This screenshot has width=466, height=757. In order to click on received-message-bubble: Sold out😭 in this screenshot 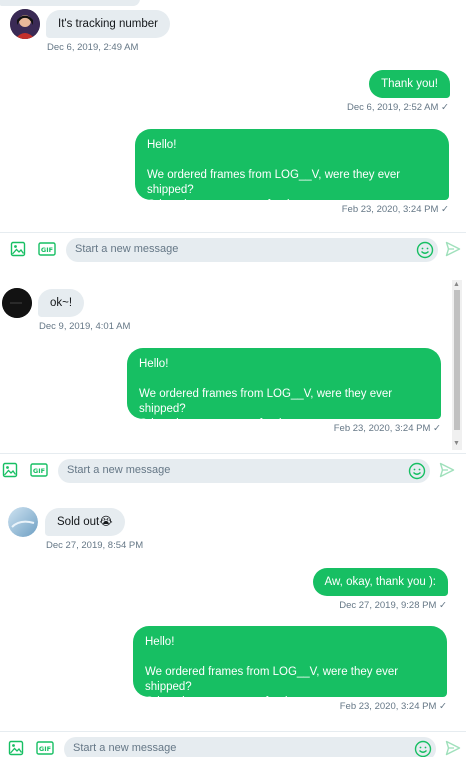, I will do `click(85, 522)`.